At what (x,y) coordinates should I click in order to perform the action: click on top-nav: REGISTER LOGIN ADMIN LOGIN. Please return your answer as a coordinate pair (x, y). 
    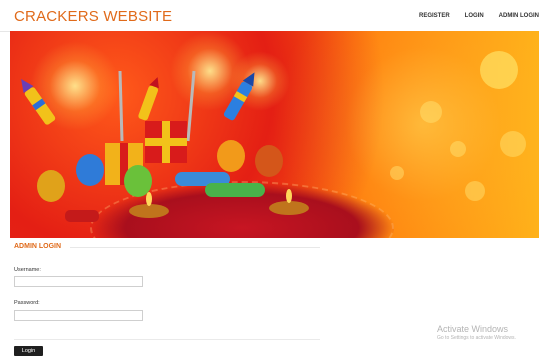
    Looking at the image, I should click on (479, 16).